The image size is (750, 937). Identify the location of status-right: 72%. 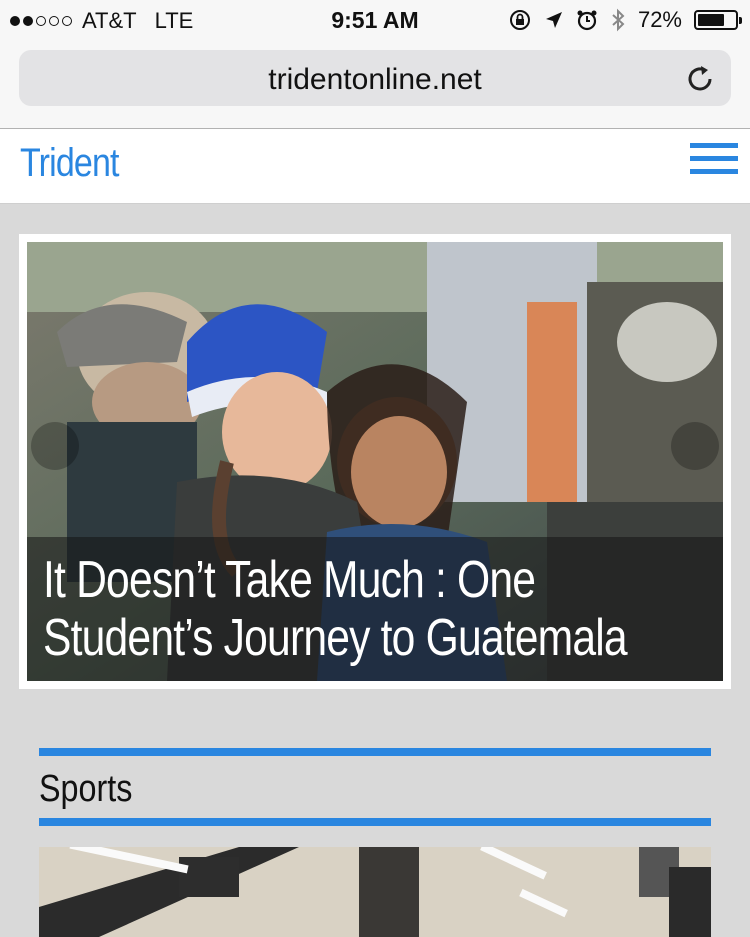
(625, 20).